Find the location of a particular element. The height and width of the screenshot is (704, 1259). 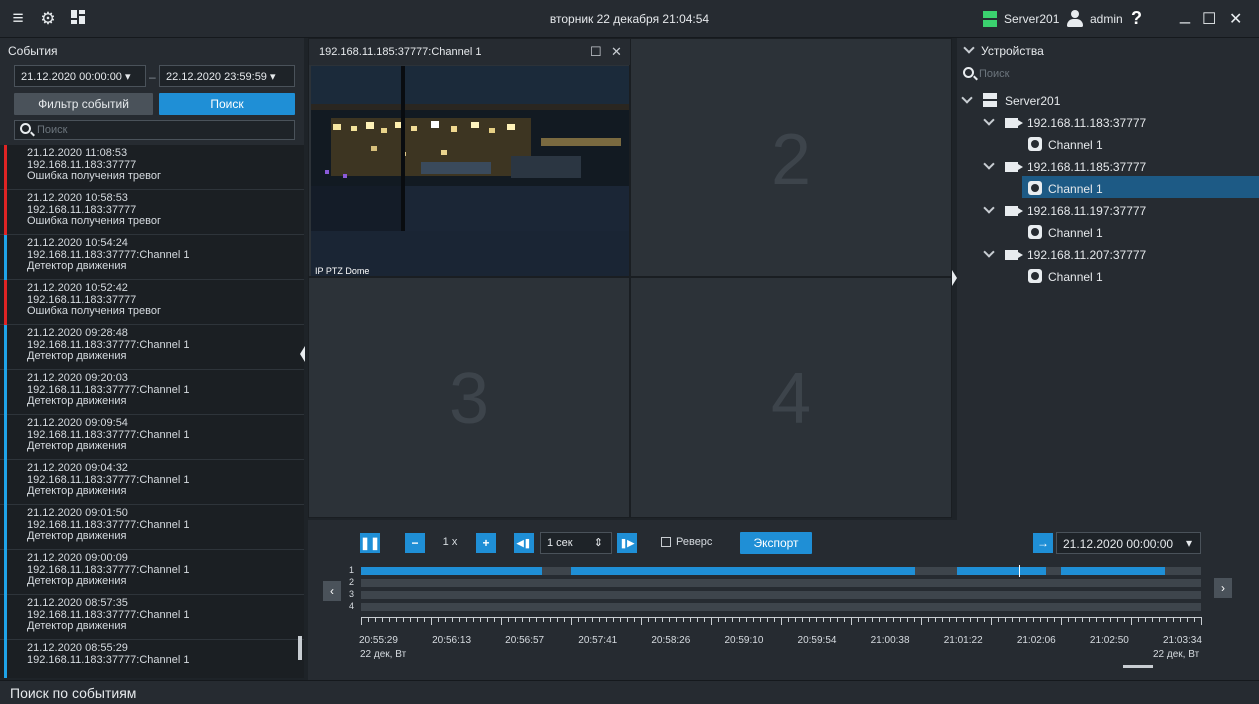

user-icon is located at coordinates (1075, 18).